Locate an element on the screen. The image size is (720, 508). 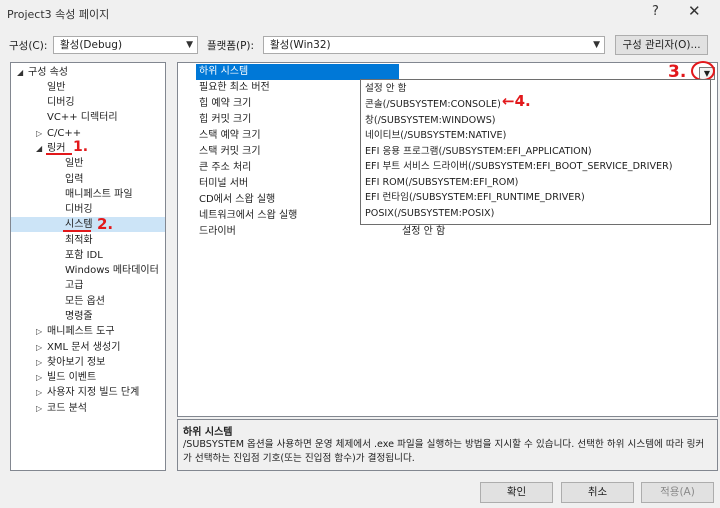
dropdown-option: POSIX(/SUBSYSTEM:POSIX) is located at coordinates (429, 213).